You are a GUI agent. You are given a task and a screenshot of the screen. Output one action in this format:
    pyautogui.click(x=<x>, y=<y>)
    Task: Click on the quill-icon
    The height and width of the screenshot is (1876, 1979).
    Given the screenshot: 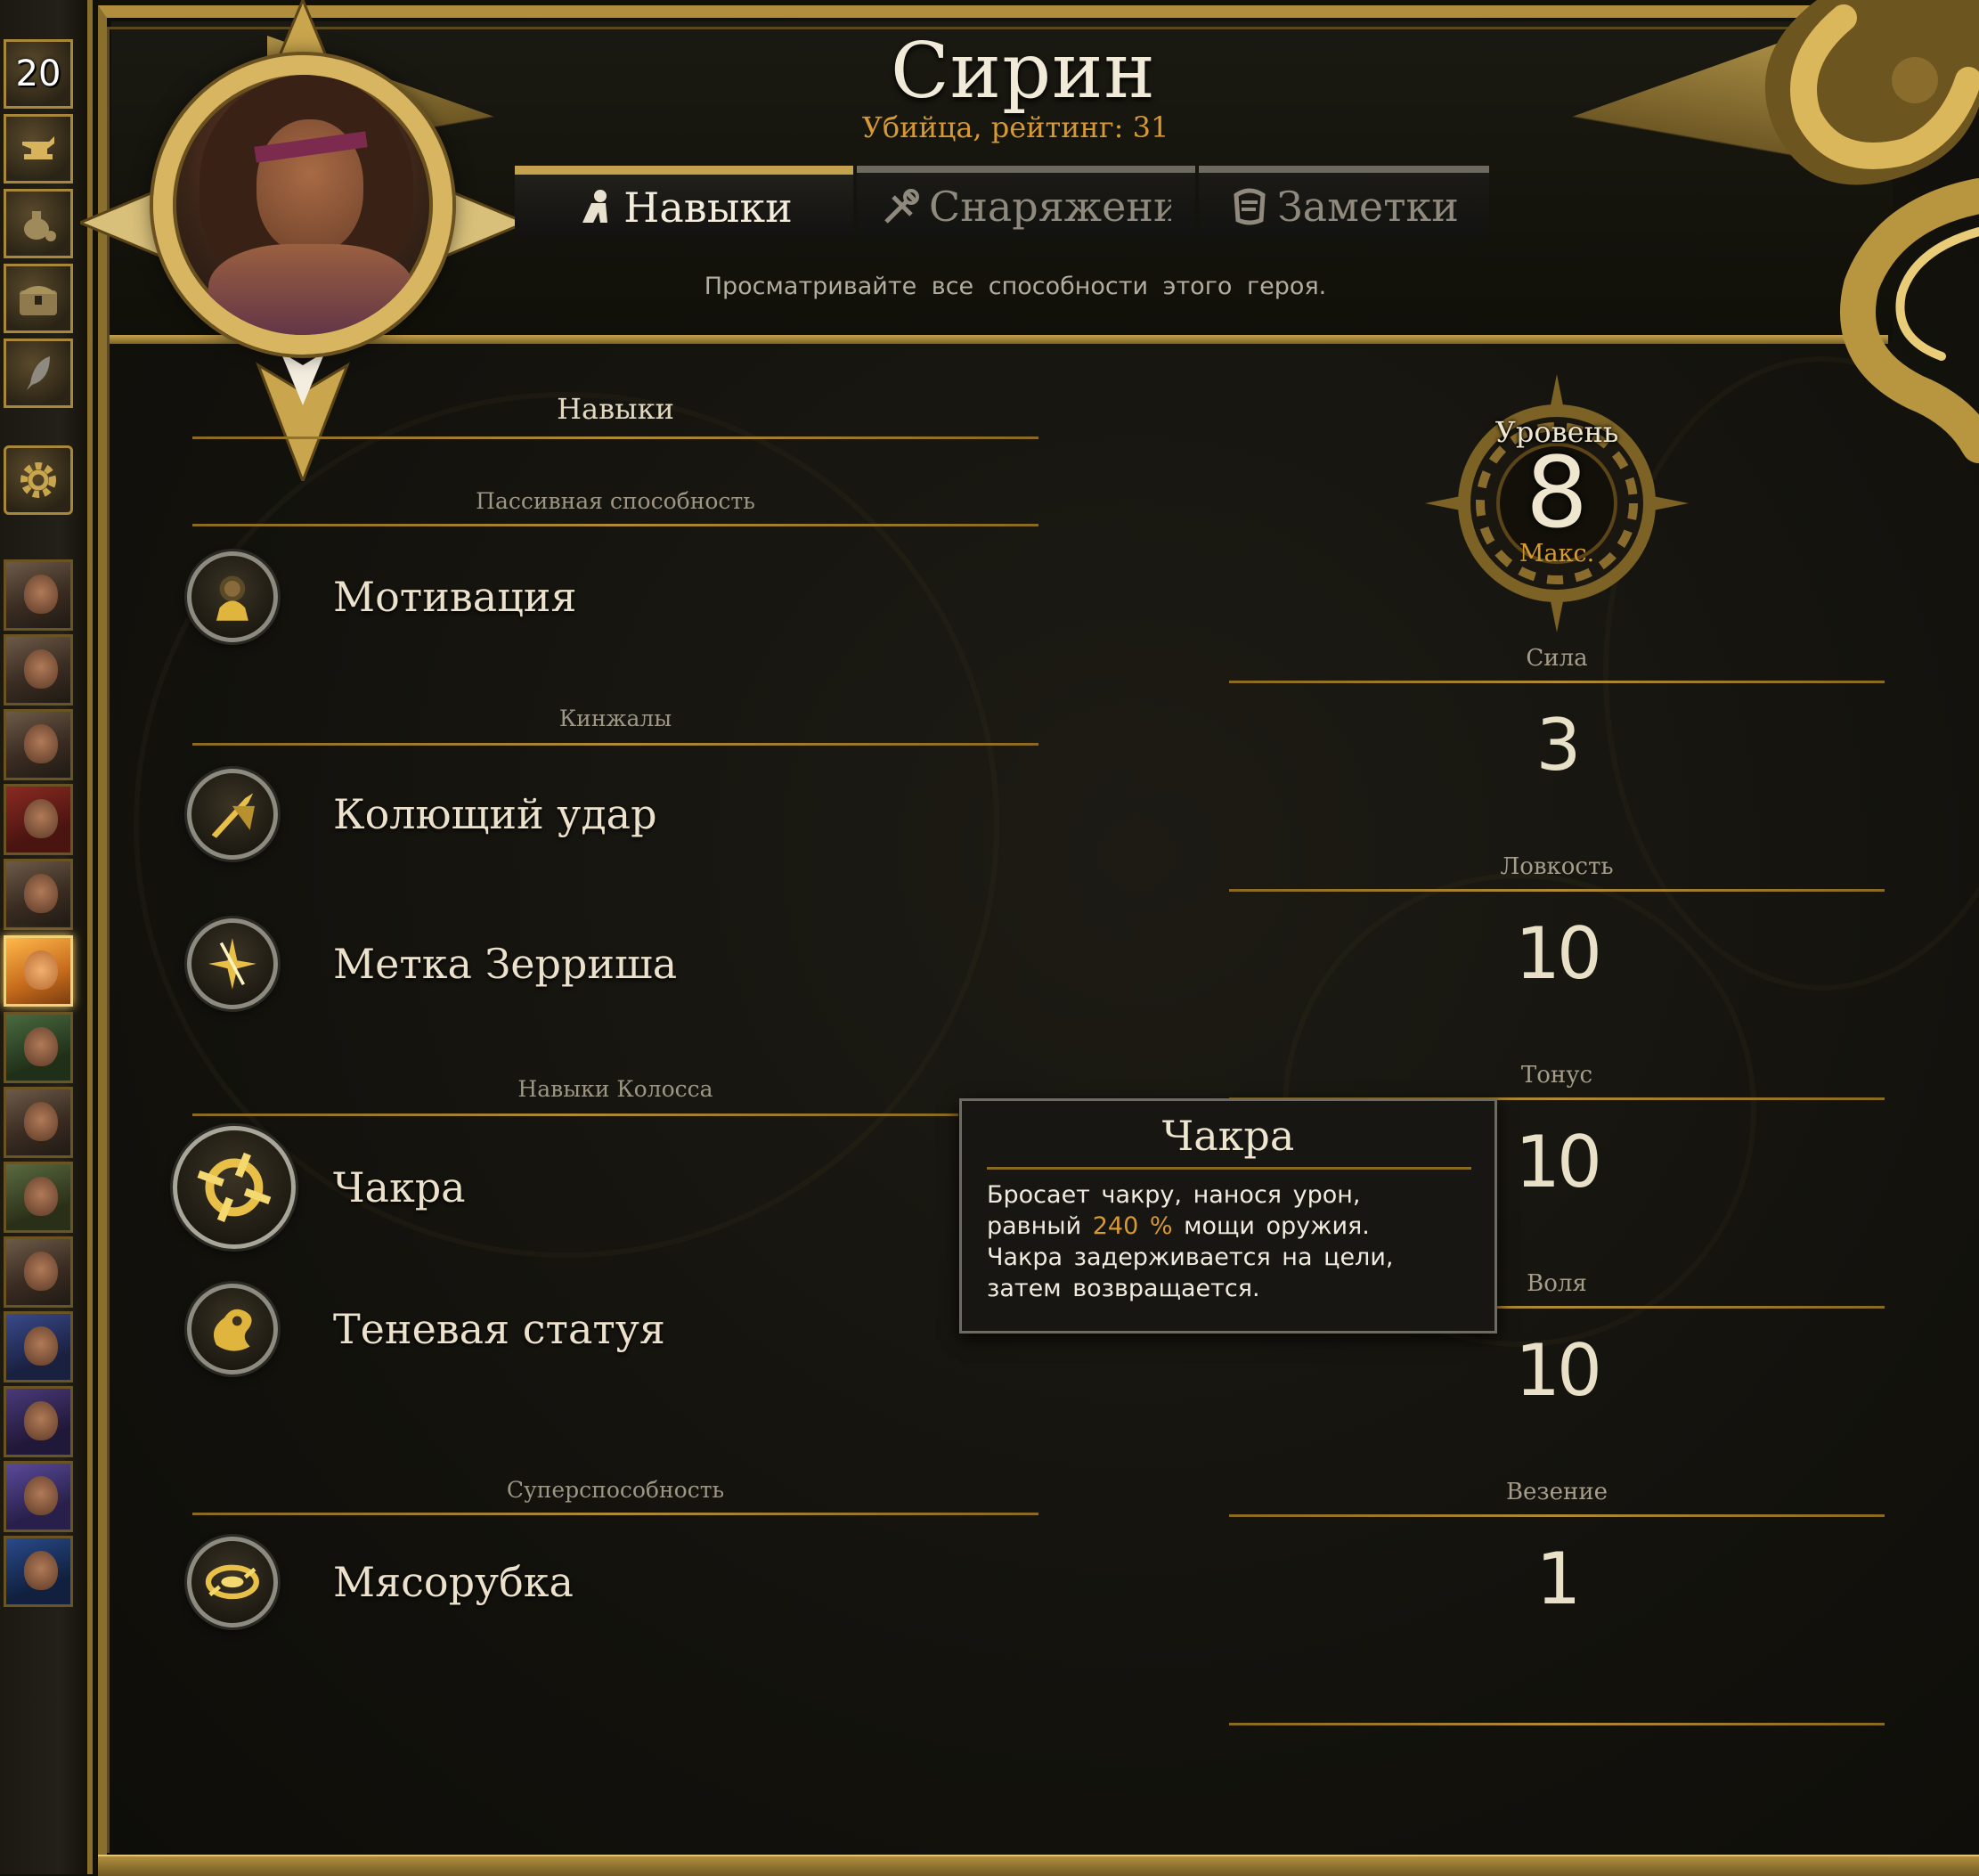 What is the action you would take?
    pyautogui.click(x=38, y=373)
    